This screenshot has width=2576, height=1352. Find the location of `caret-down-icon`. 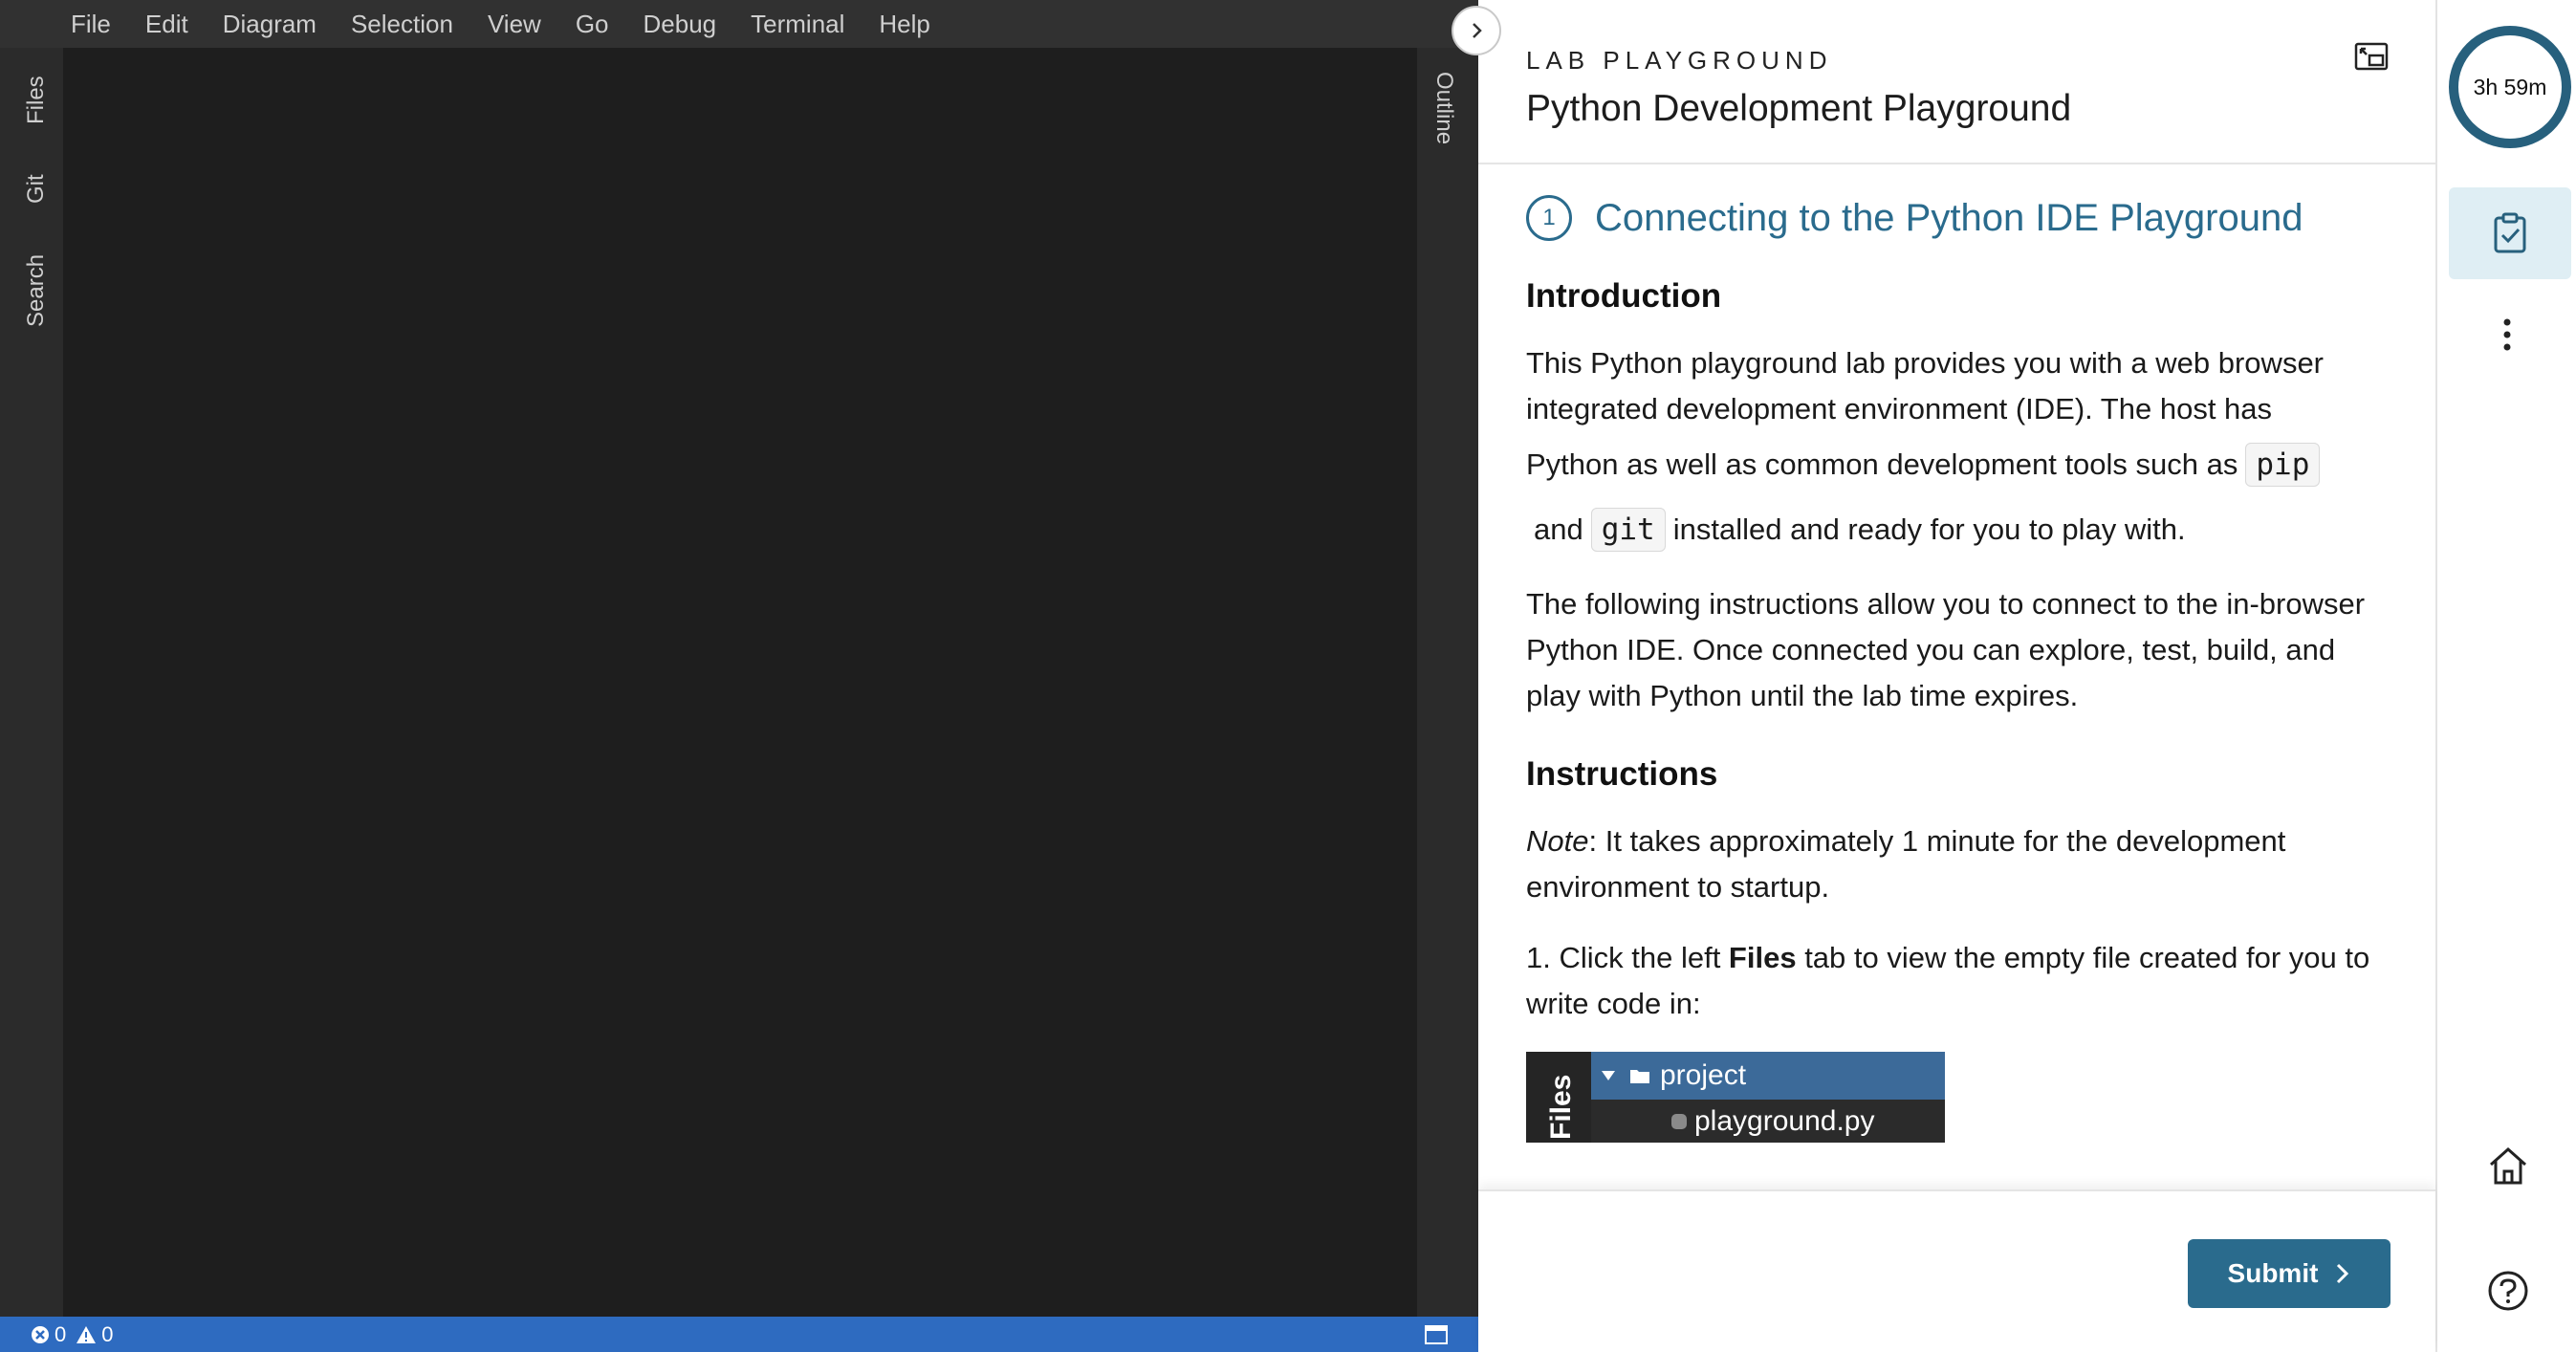

caret-down-icon is located at coordinates (1608, 1075).